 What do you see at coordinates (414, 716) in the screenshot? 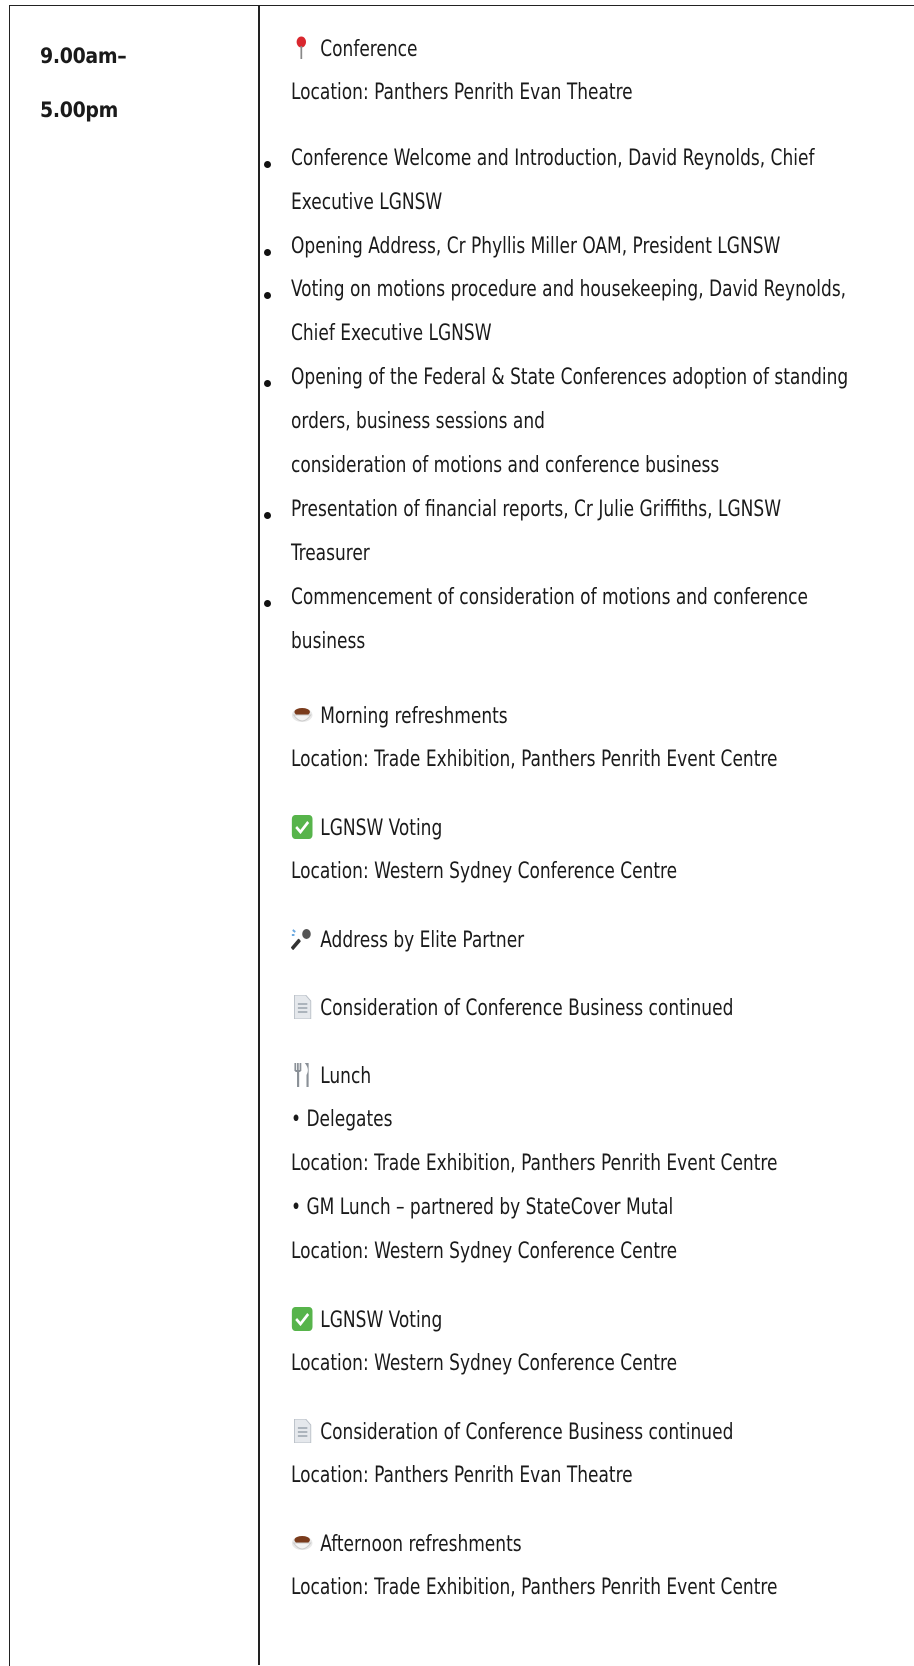
I see `morning-refreshments-title: Morning refreshments` at bounding box center [414, 716].